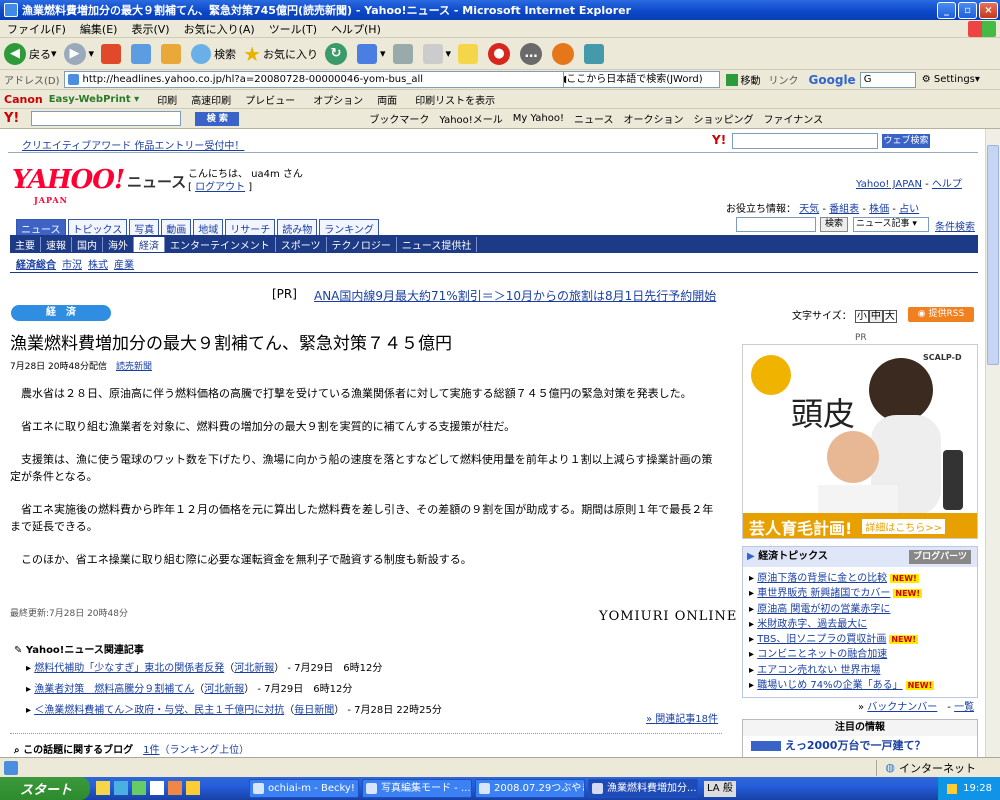 The image size is (1000, 800). Describe the element at coordinates (947, 184) in the screenshot. I see `help-link: ヘルプ` at that location.